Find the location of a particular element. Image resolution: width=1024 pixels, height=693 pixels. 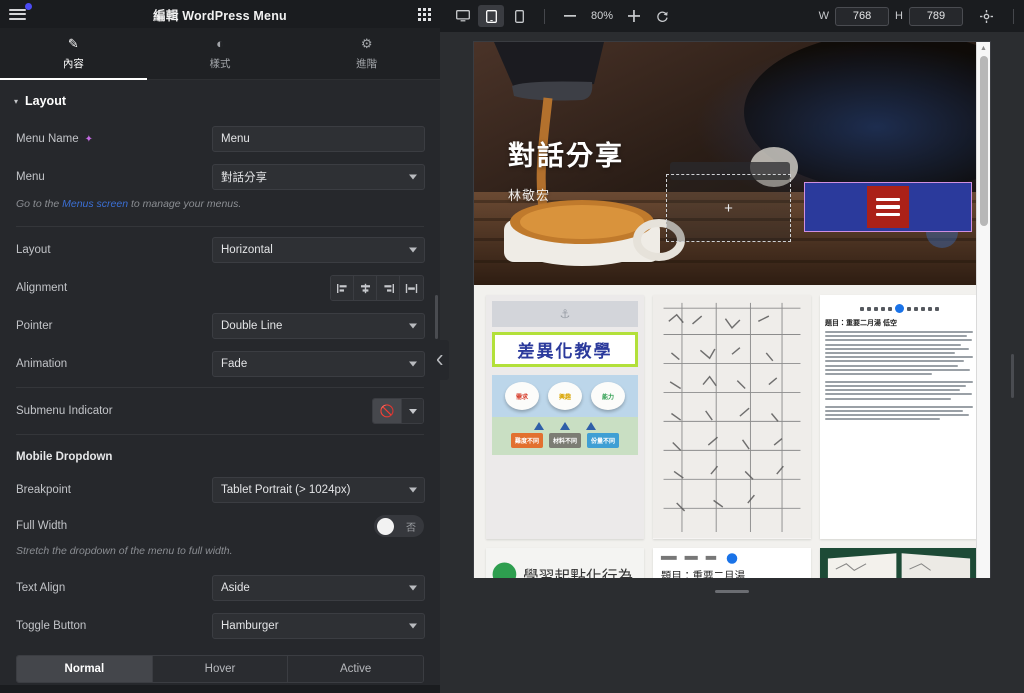

scrollbar-thumb is located at coordinates (984, 141).